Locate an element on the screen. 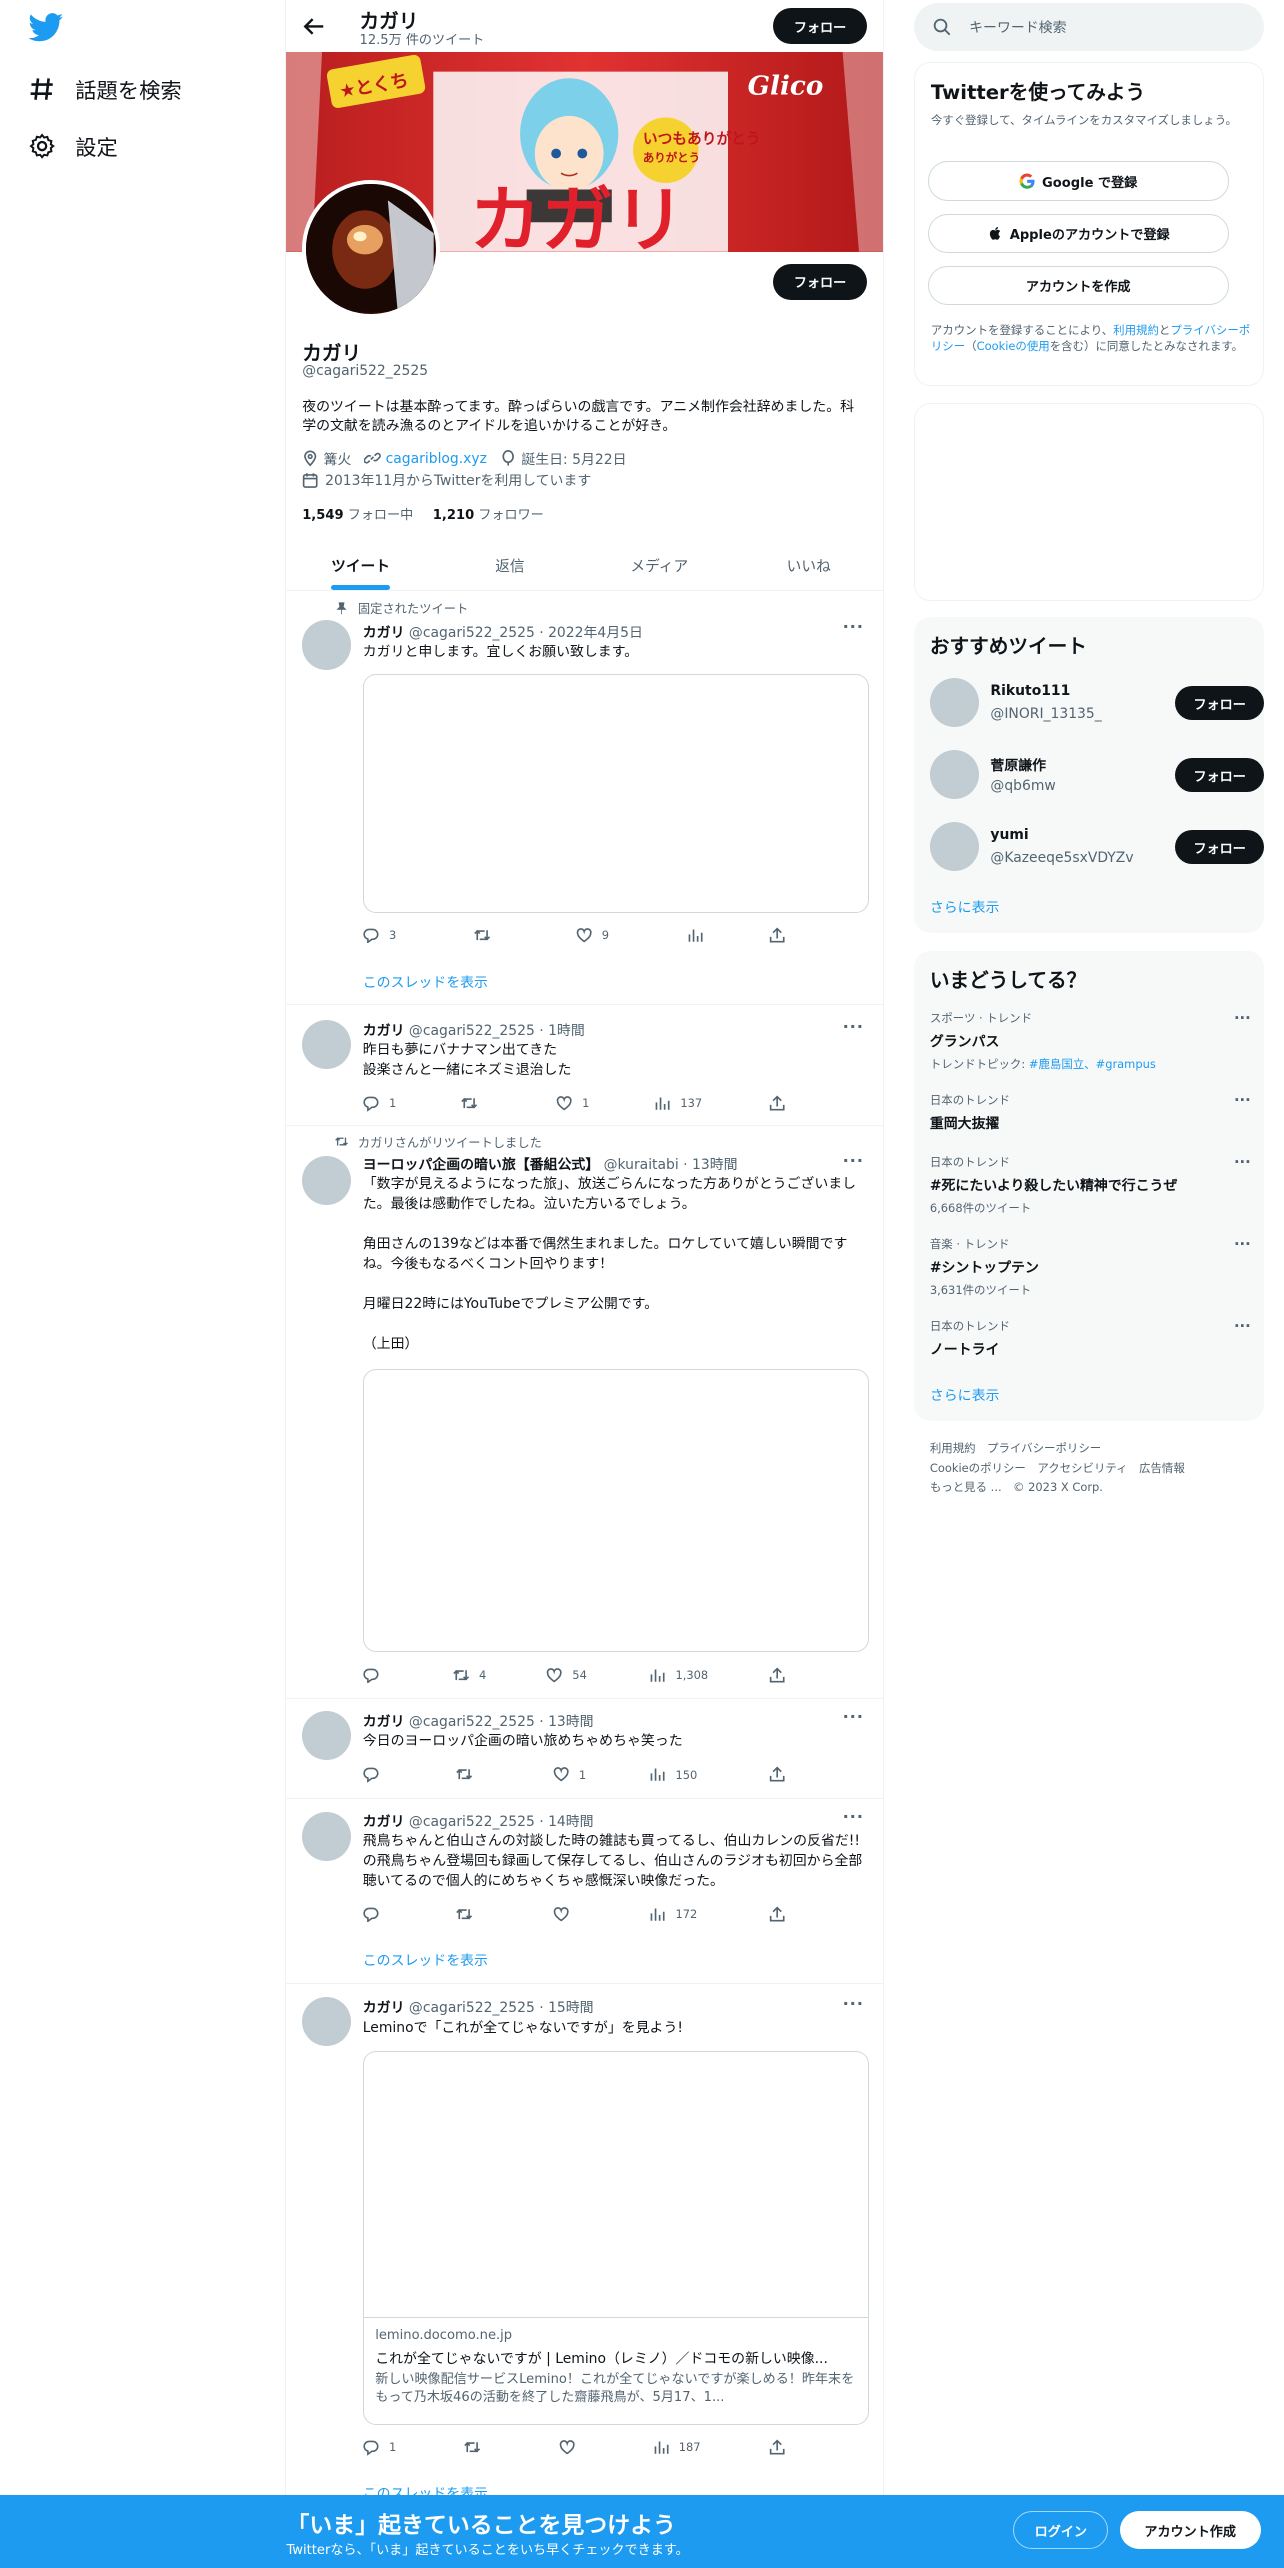 Image resolution: width=1284 pixels, height=2568 pixels. trend-item: 日本のトレンド 重岡大抜擢 ··· is located at coordinates (1090, 1112).